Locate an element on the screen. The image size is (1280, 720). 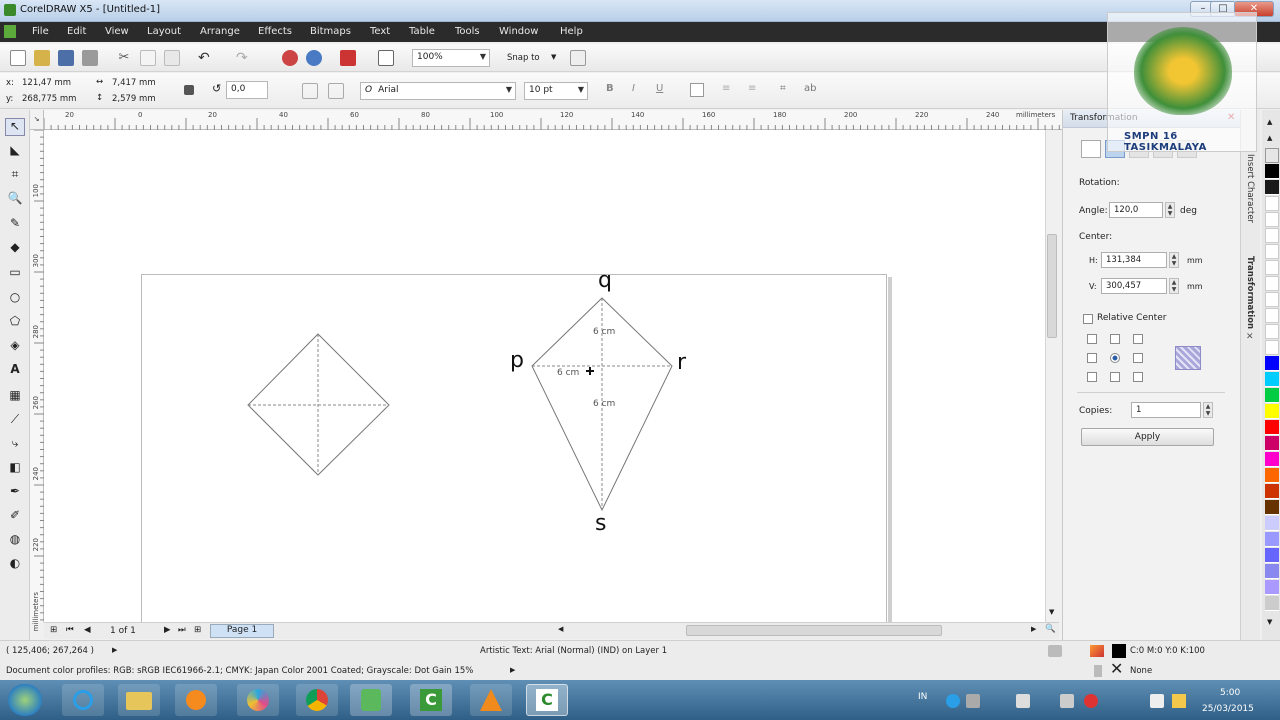
scroll-left-icon: ◀ is located at coordinates (560, 629).